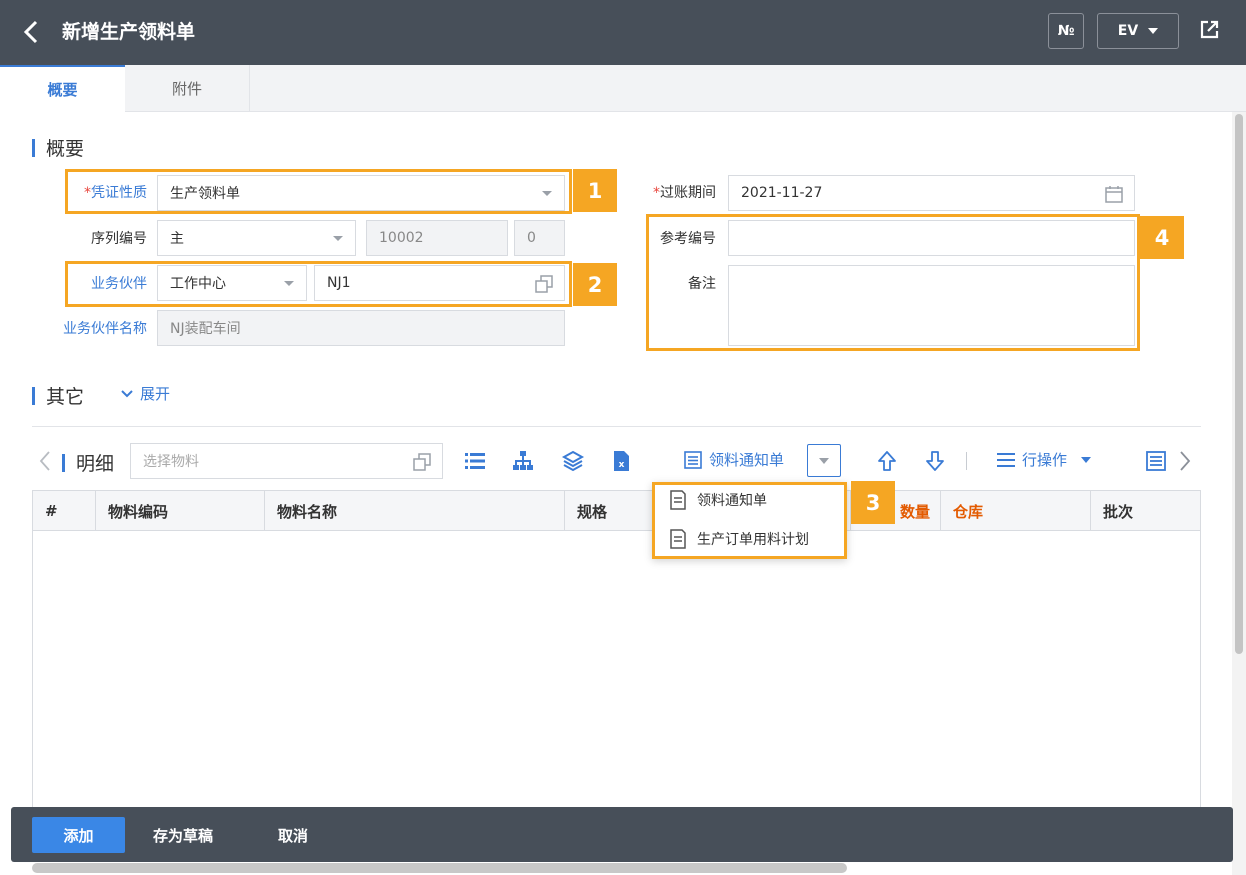  What do you see at coordinates (935, 461) in the screenshot?
I see `move-down-icon` at bounding box center [935, 461].